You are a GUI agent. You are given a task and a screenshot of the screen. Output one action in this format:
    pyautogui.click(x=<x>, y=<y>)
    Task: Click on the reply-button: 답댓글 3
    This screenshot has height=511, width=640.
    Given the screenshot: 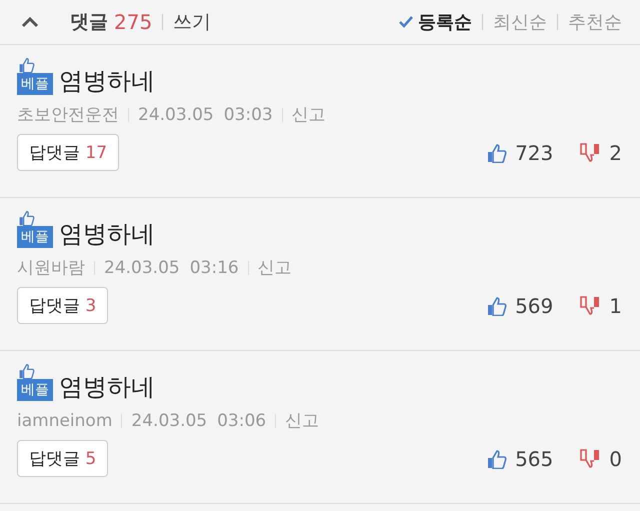 What is the action you would take?
    pyautogui.click(x=62, y=305)
    